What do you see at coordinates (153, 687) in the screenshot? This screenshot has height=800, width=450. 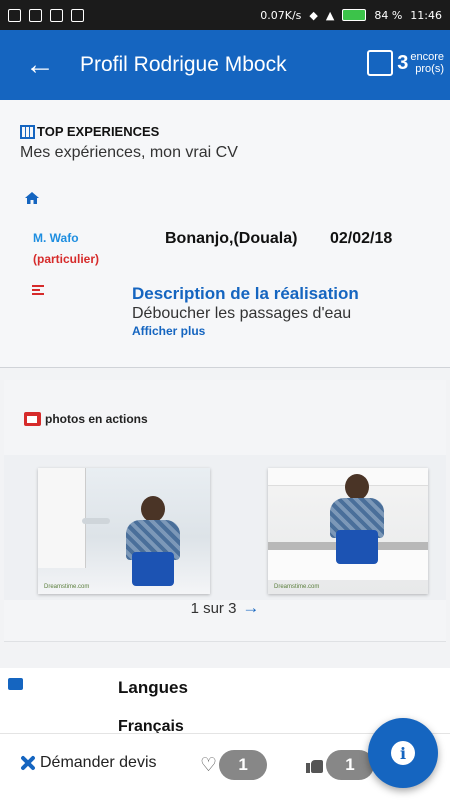 I see `languages-heading: Langues` at bounding box center [153, 687].